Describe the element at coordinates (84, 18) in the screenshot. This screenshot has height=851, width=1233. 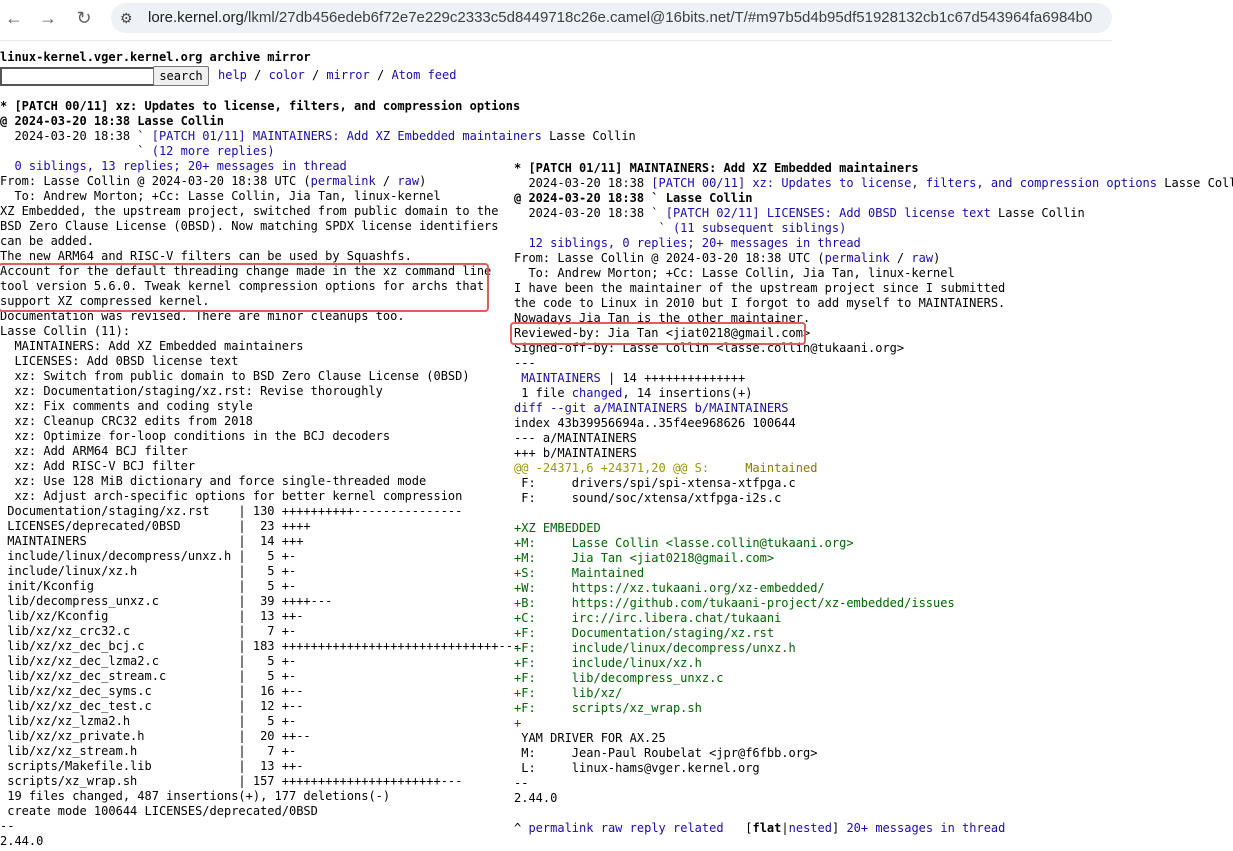
I see `reload-icon: ↻` at that location.